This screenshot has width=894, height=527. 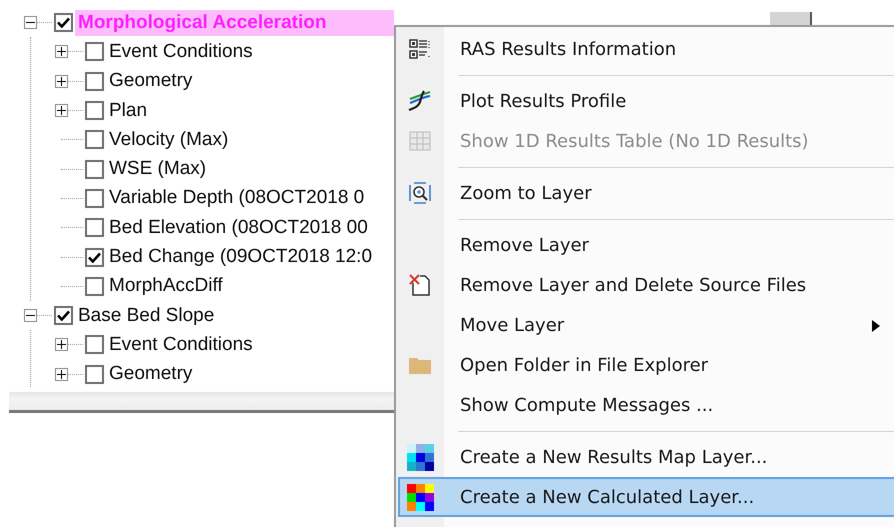 What do you see at coordinates (646, 325) in the screenshot?
I see `menu-item: Move Layer` at bounding box center [646, 325].